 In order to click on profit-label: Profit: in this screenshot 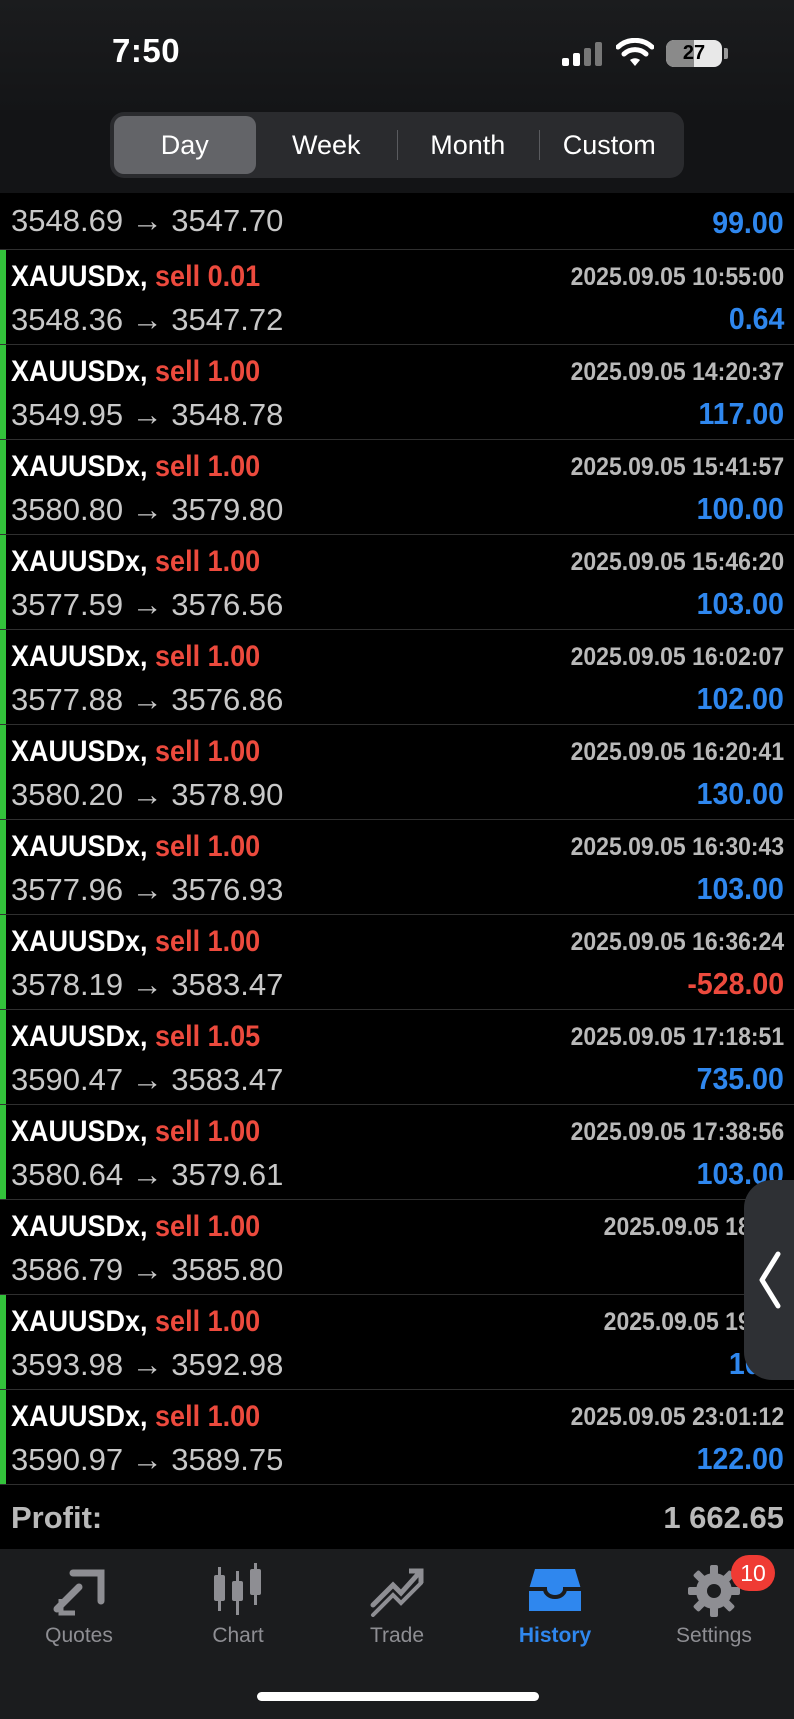, I will do `click(57, 1517)`.